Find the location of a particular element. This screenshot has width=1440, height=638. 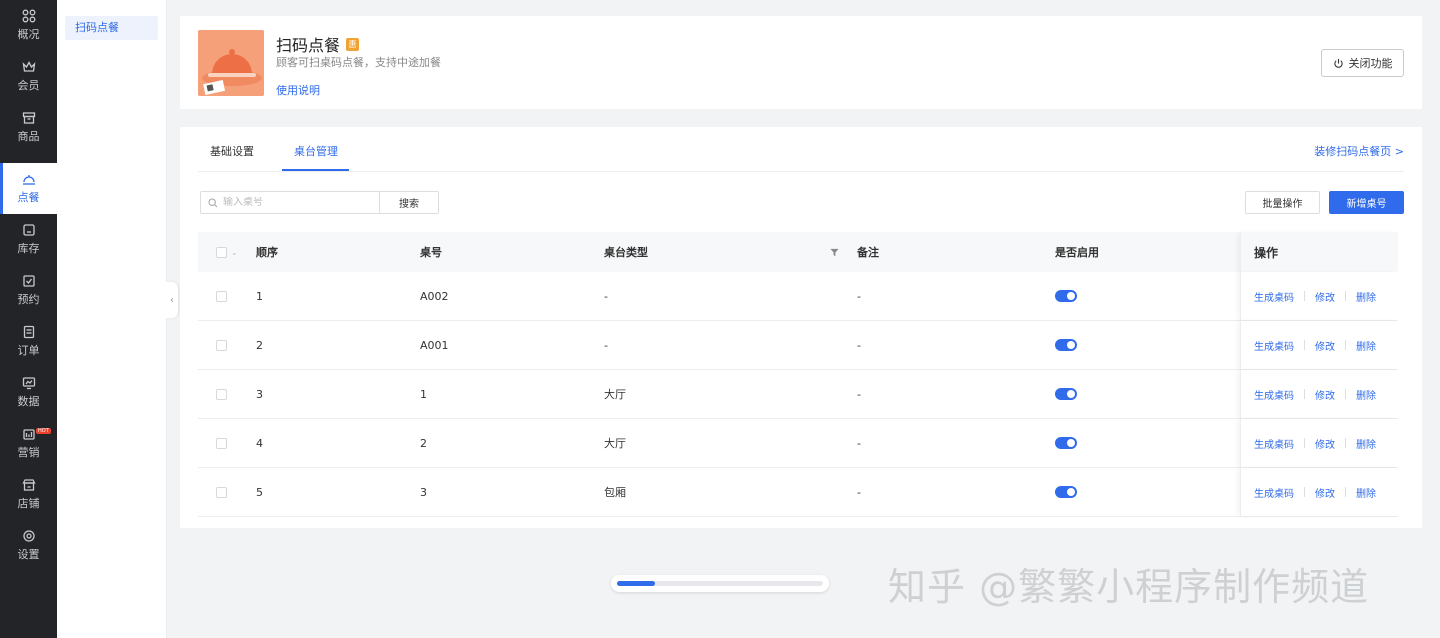

table-row: 5 3 包厢 - 生成桌码 修改 删除 is located at coordinates (798, 492).